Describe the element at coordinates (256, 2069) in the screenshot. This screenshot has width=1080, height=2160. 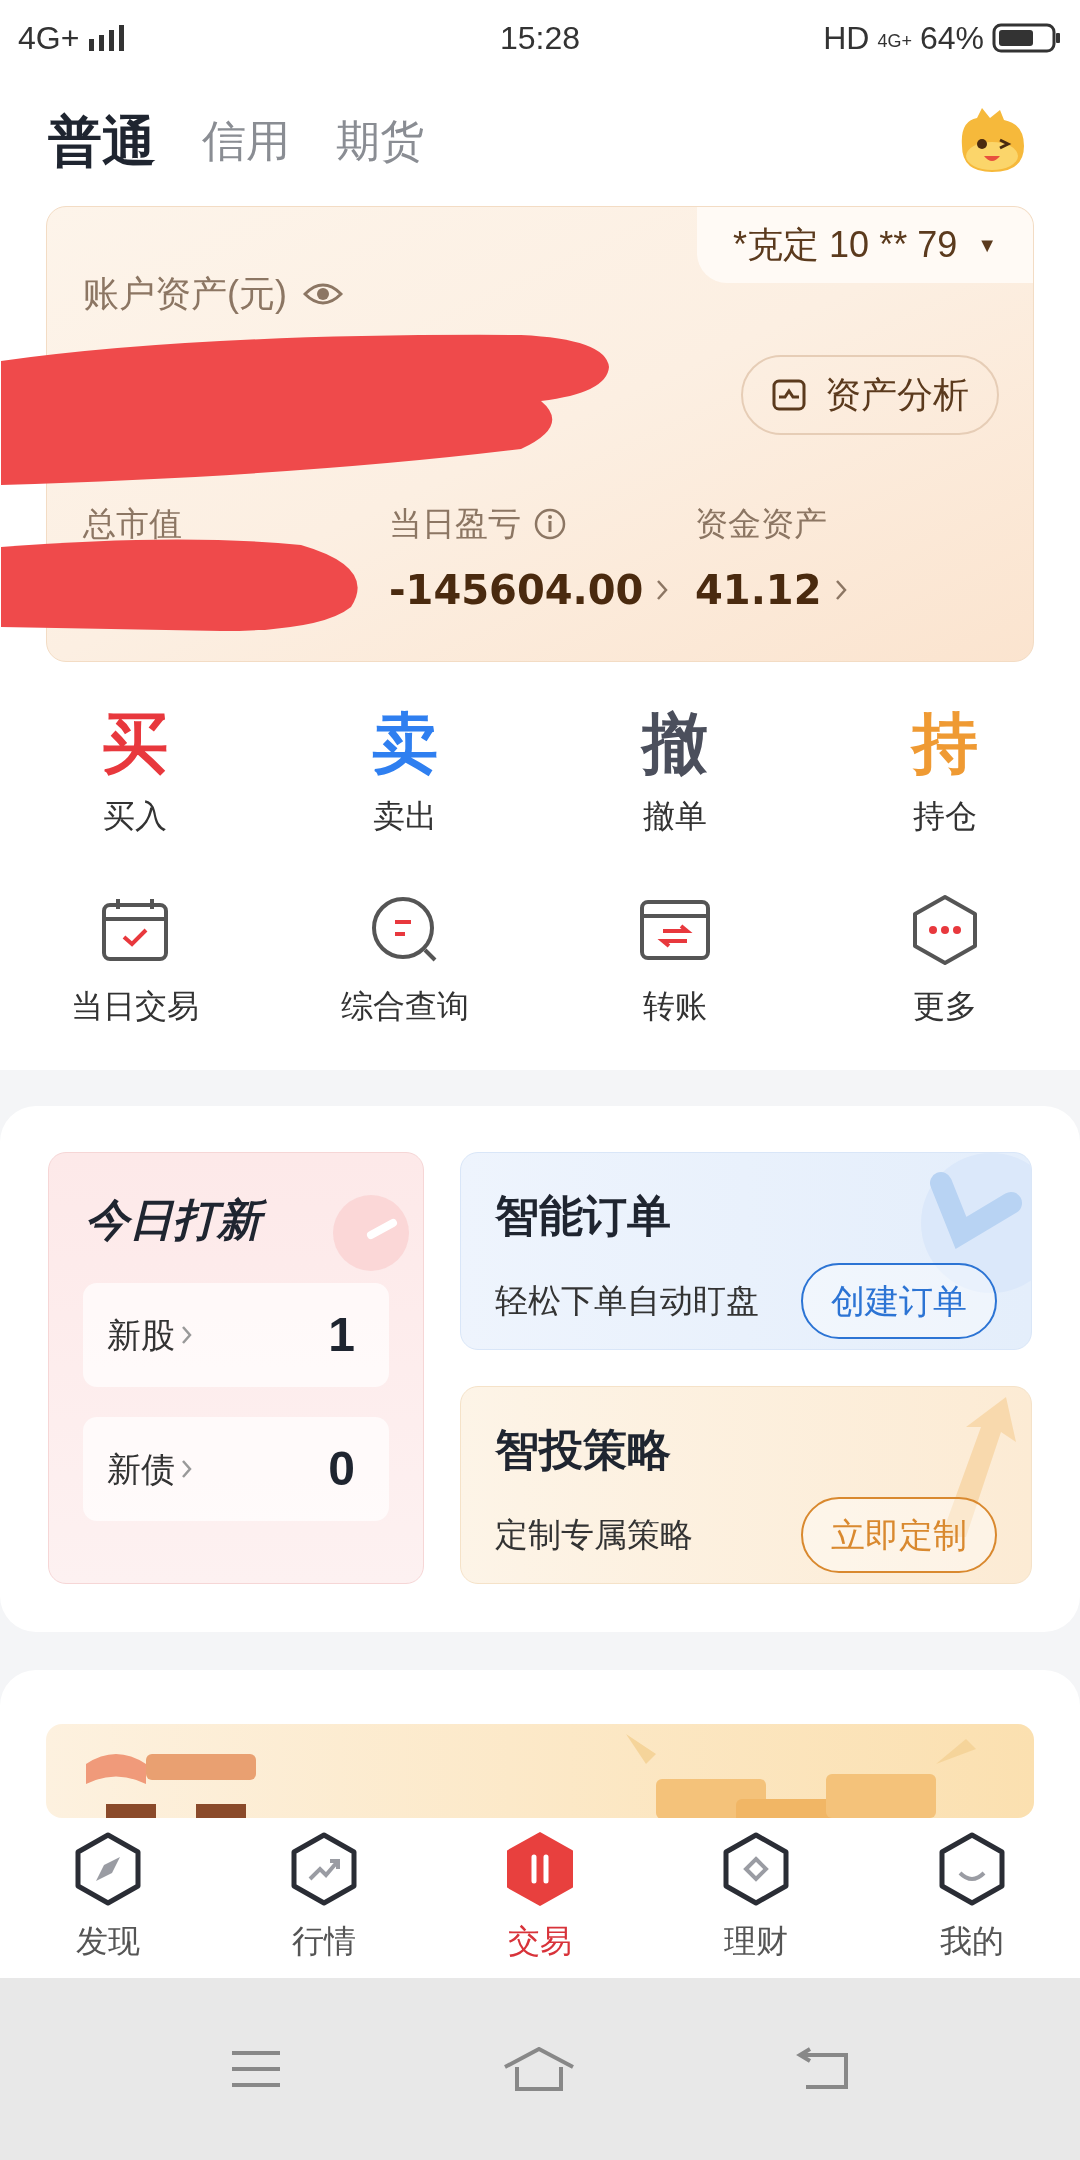
I see `menu-icon` at that location.